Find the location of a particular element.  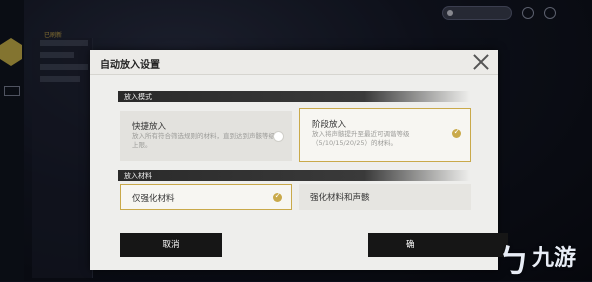

option-stage-insert: 阶段放入 放入将声骸提升至最近可调谐等级（5/10/15/20/25）的材料。 is located at coordinates (385, 135).